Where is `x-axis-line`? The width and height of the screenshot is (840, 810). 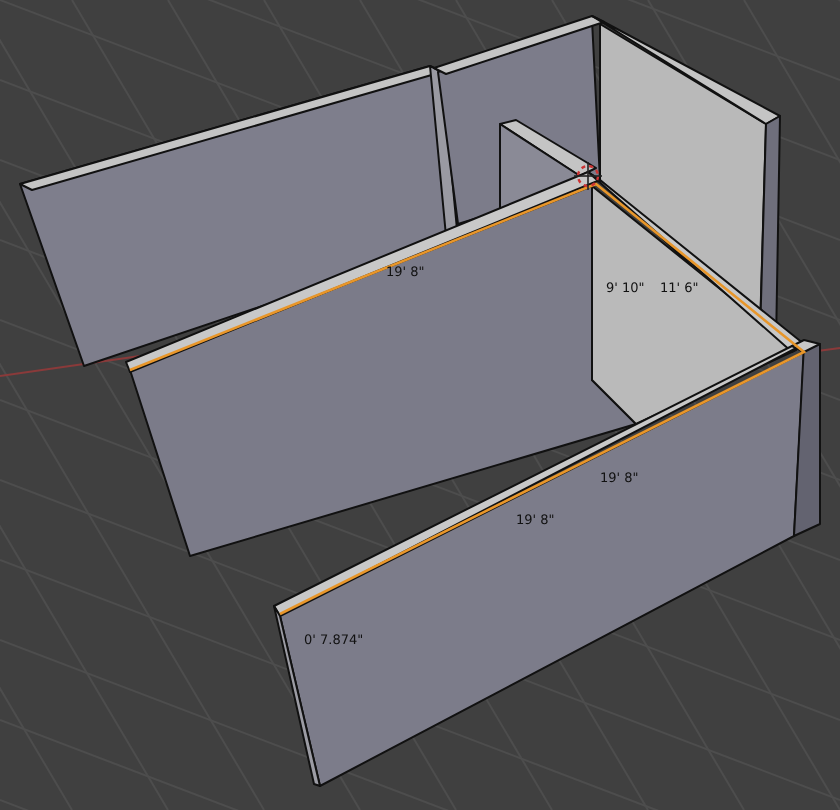
x-axis-line is located at coordinates (70, 366).